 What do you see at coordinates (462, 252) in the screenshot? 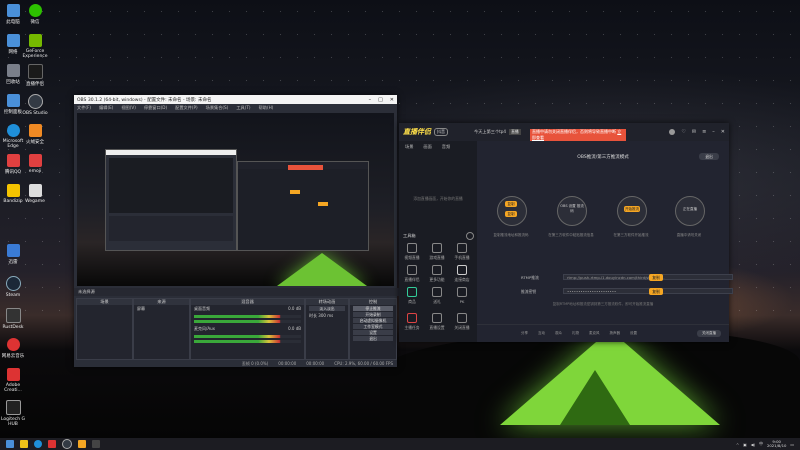
I see `tool-phone-live: 手机直播` at bounding box center [462, 252].